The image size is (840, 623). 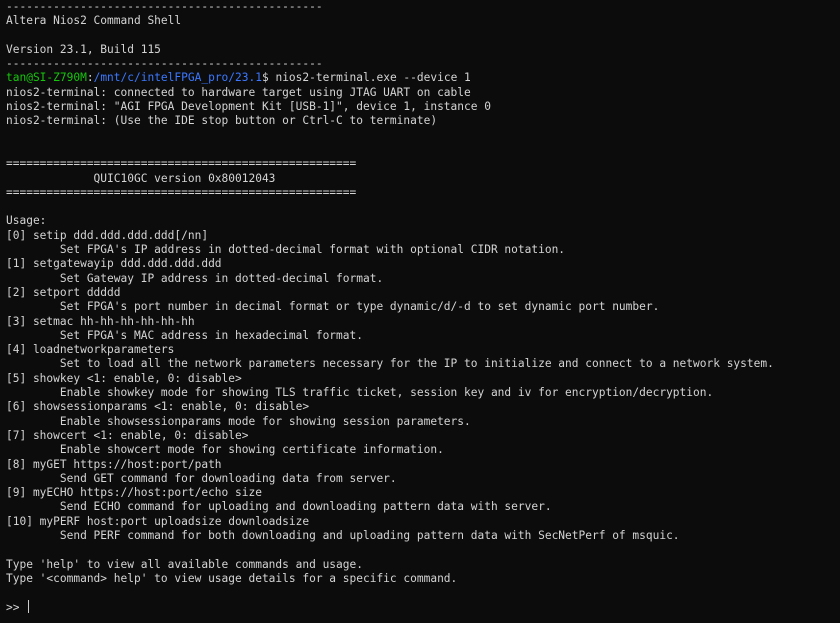 What do you see at coordinates (114, 264) in the screenshot?
I see `command-syntax: [1] setgatewayip ddd.ddd.ddd.ddd` at bounding box center [114, 264].